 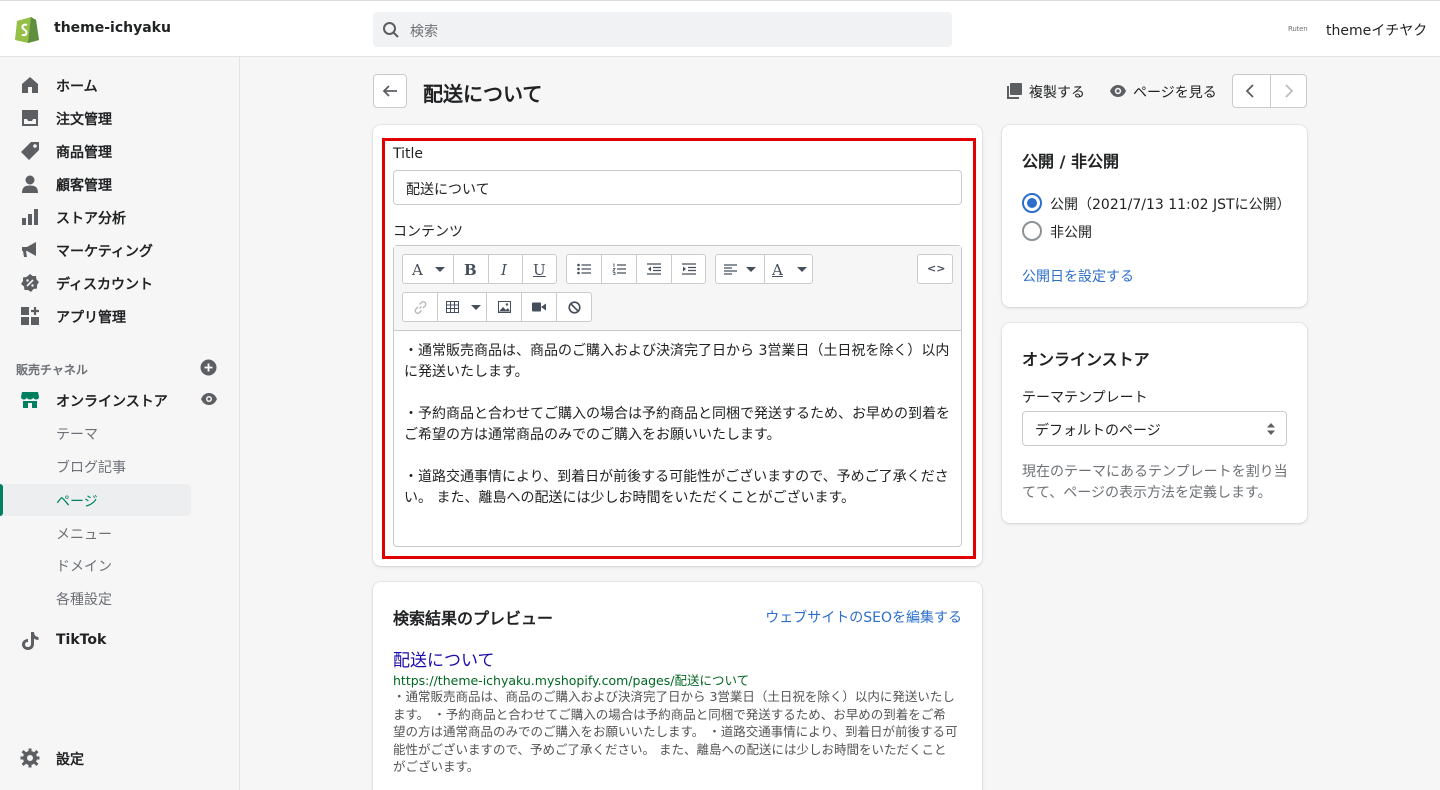 I want to click on show-html-button: <>, so click(x=935, y=269).